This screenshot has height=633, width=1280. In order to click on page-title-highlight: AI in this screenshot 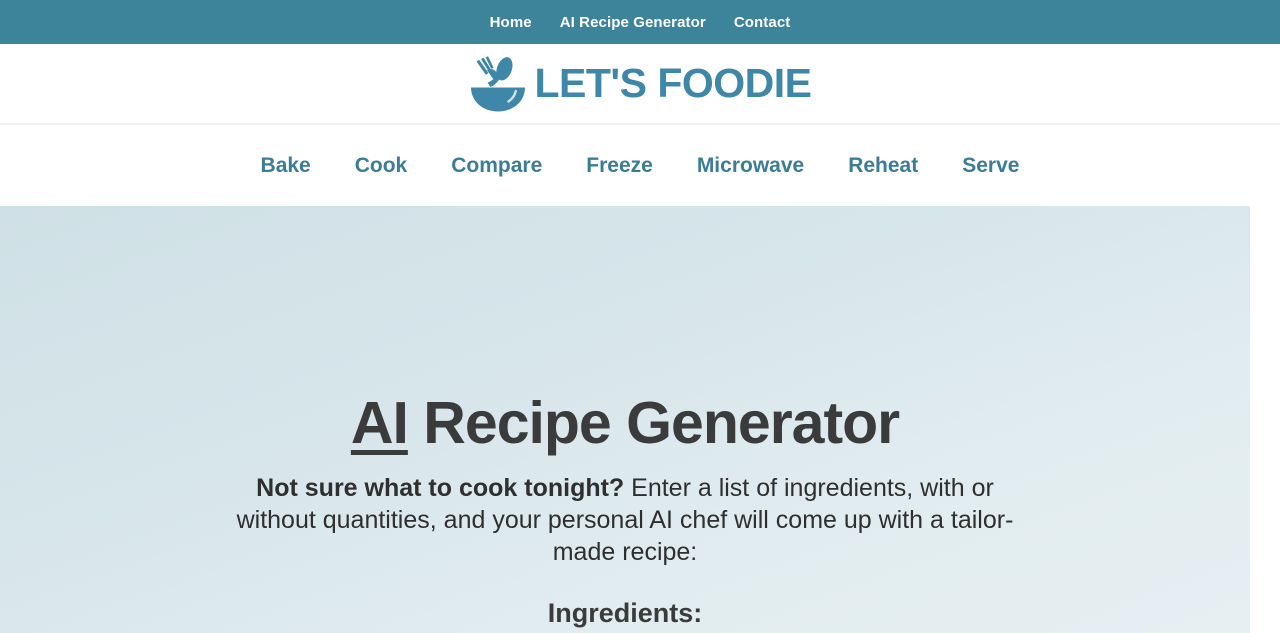, I will do `click(379, 423)`.